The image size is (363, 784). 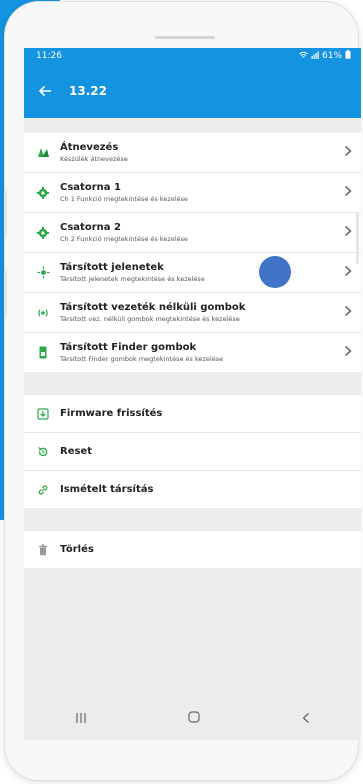 I want to click on action-reset: Reset, so click(x=192, y=452).